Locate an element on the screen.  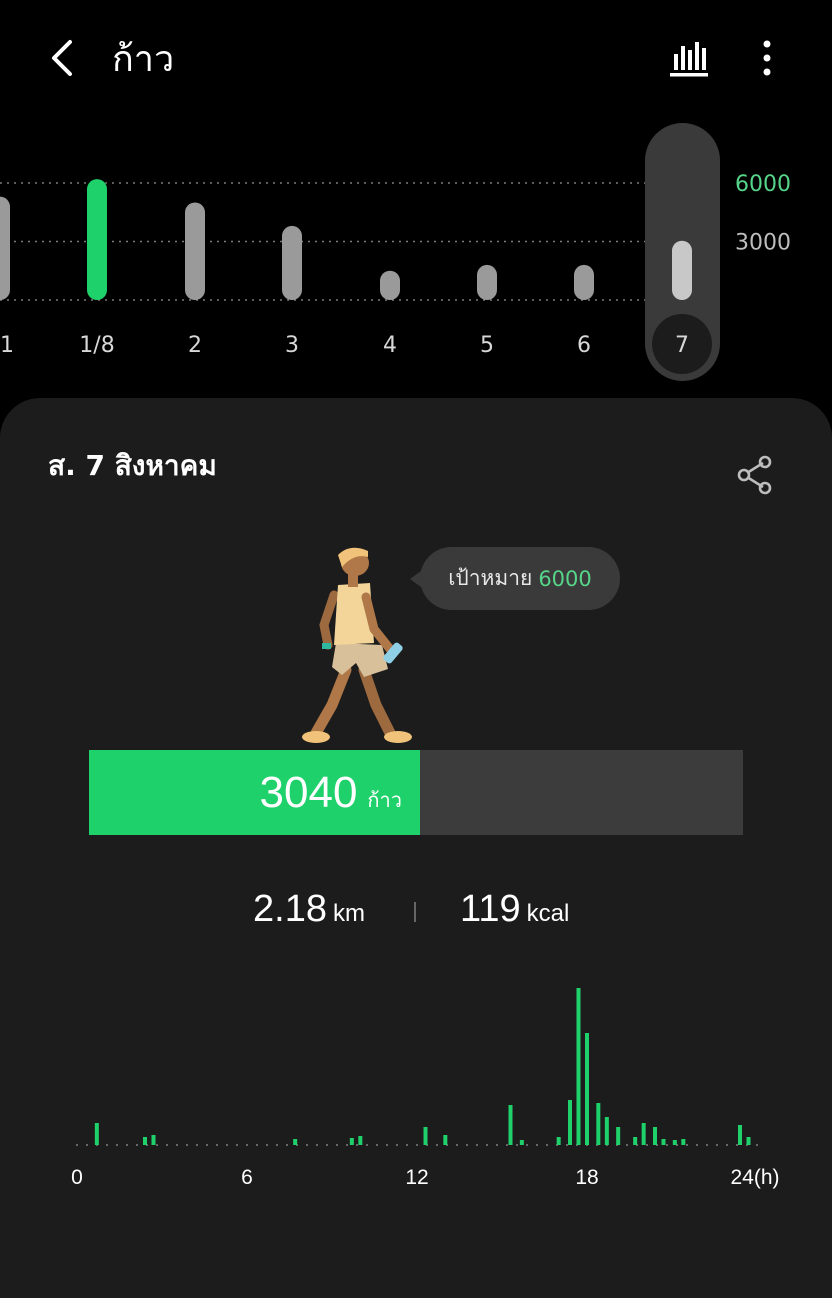
more-options-button is located at coordinates (767, 58).